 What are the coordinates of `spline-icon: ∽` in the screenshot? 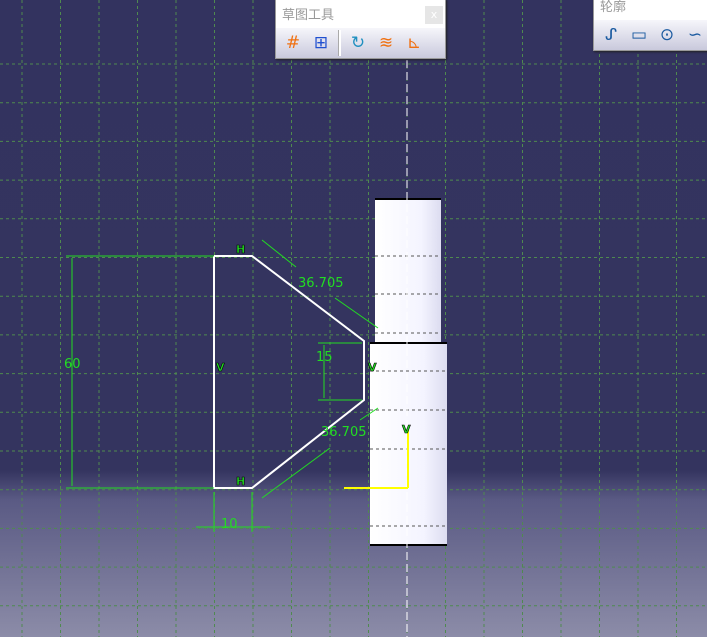 It's located at (695, 35).